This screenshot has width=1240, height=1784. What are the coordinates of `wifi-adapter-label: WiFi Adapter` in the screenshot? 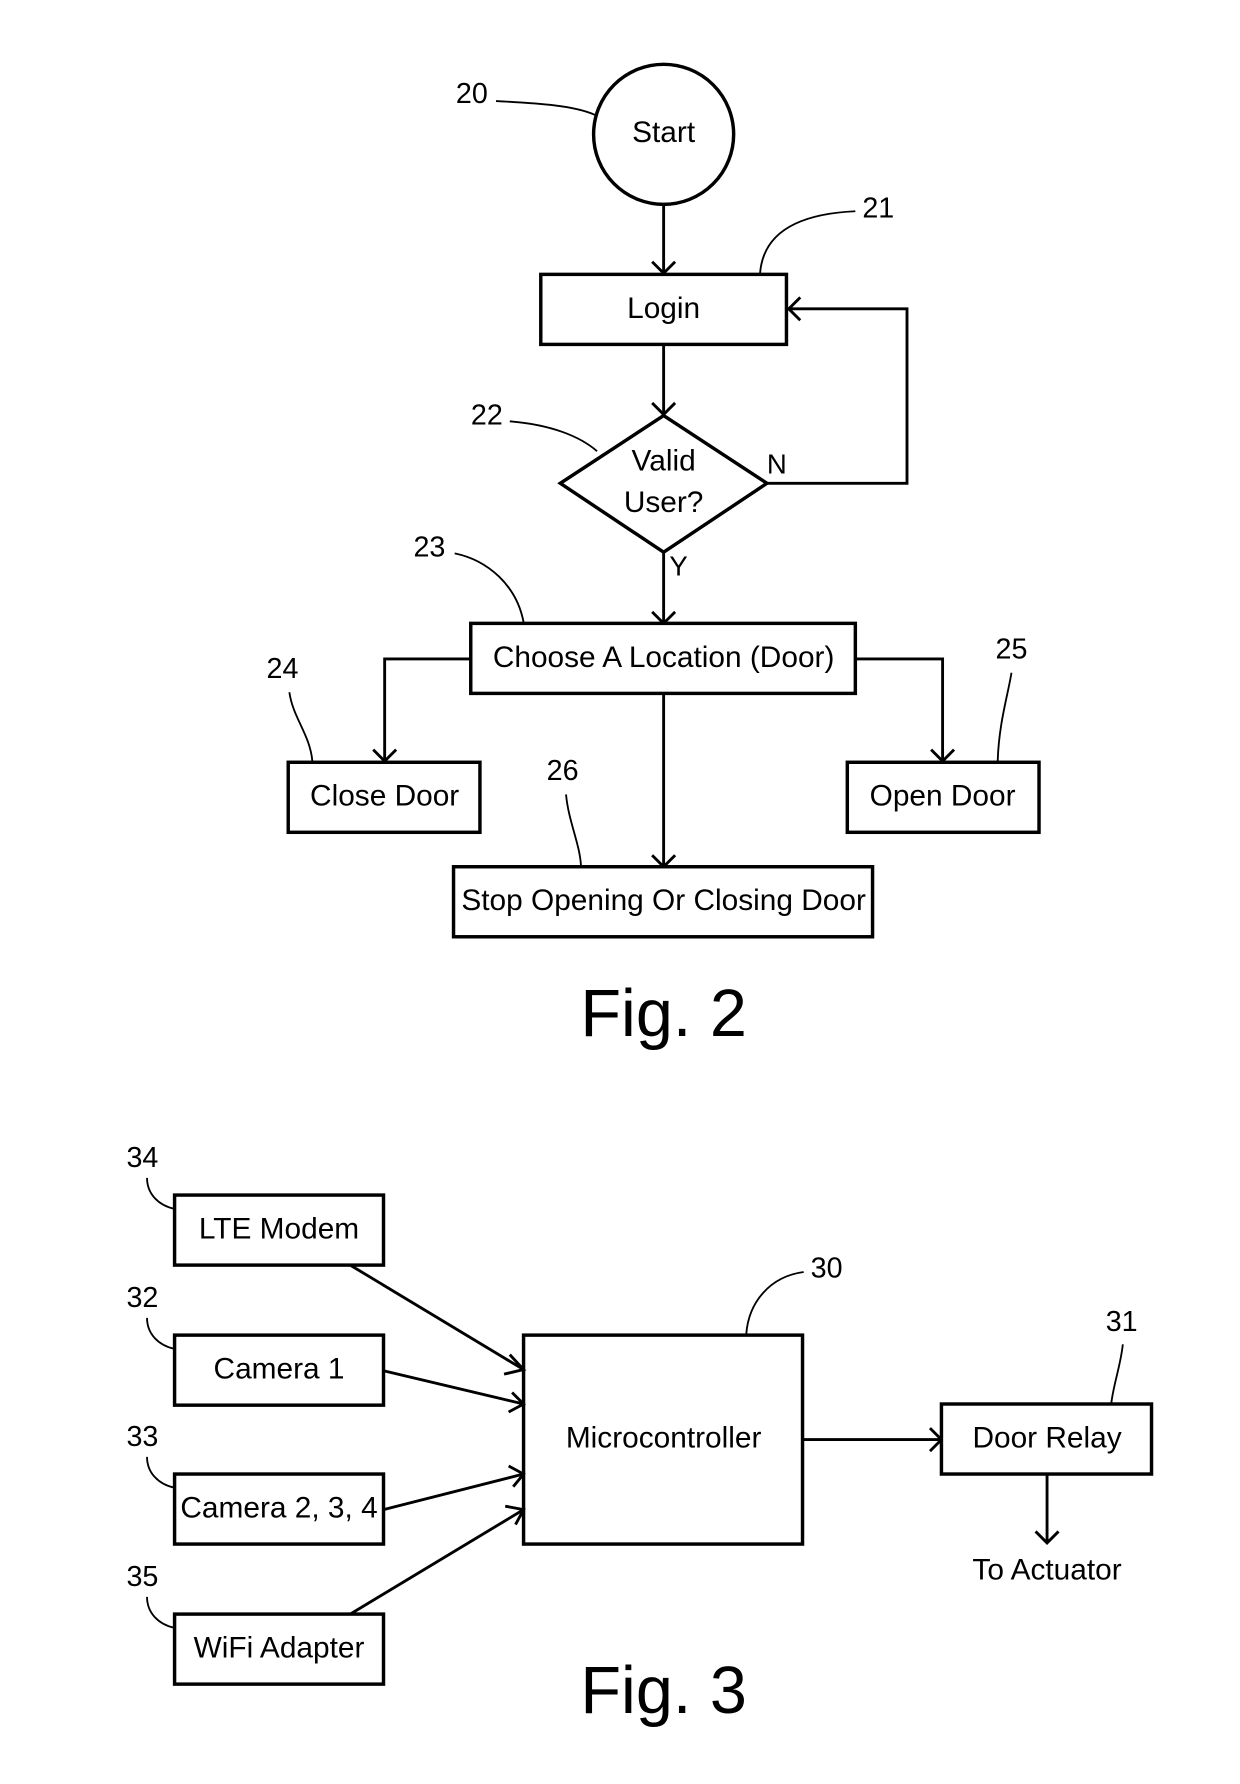 It's located at (279, 1648).